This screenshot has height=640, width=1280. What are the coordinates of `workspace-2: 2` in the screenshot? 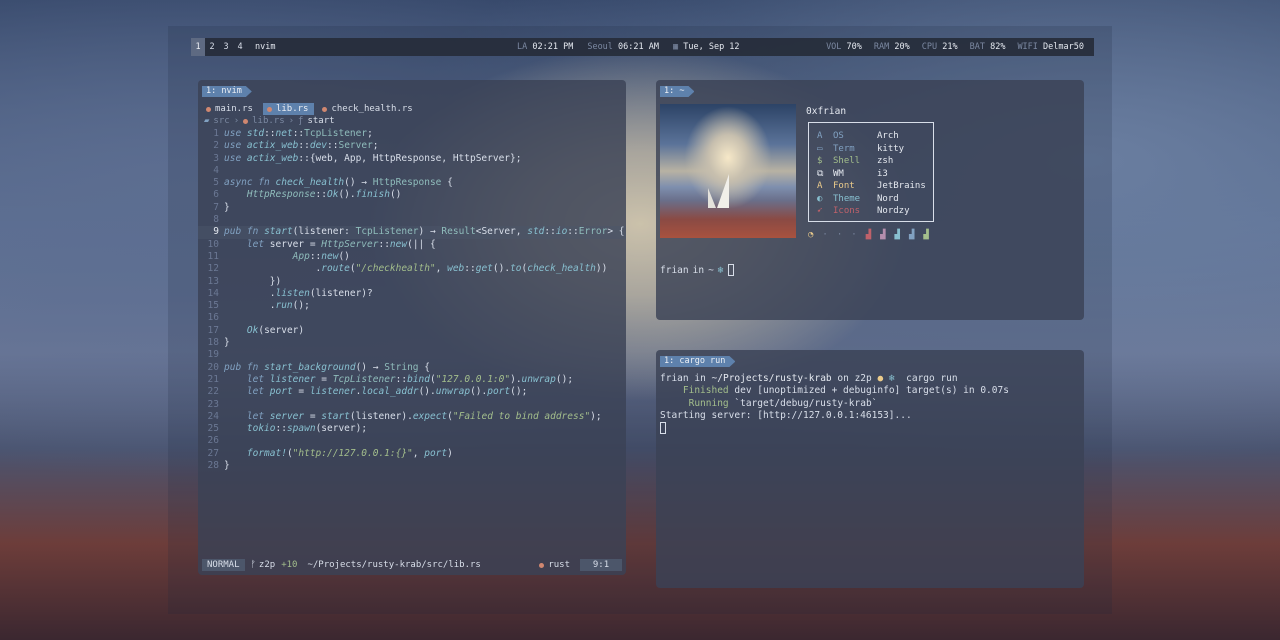 It's located at (212, 47).